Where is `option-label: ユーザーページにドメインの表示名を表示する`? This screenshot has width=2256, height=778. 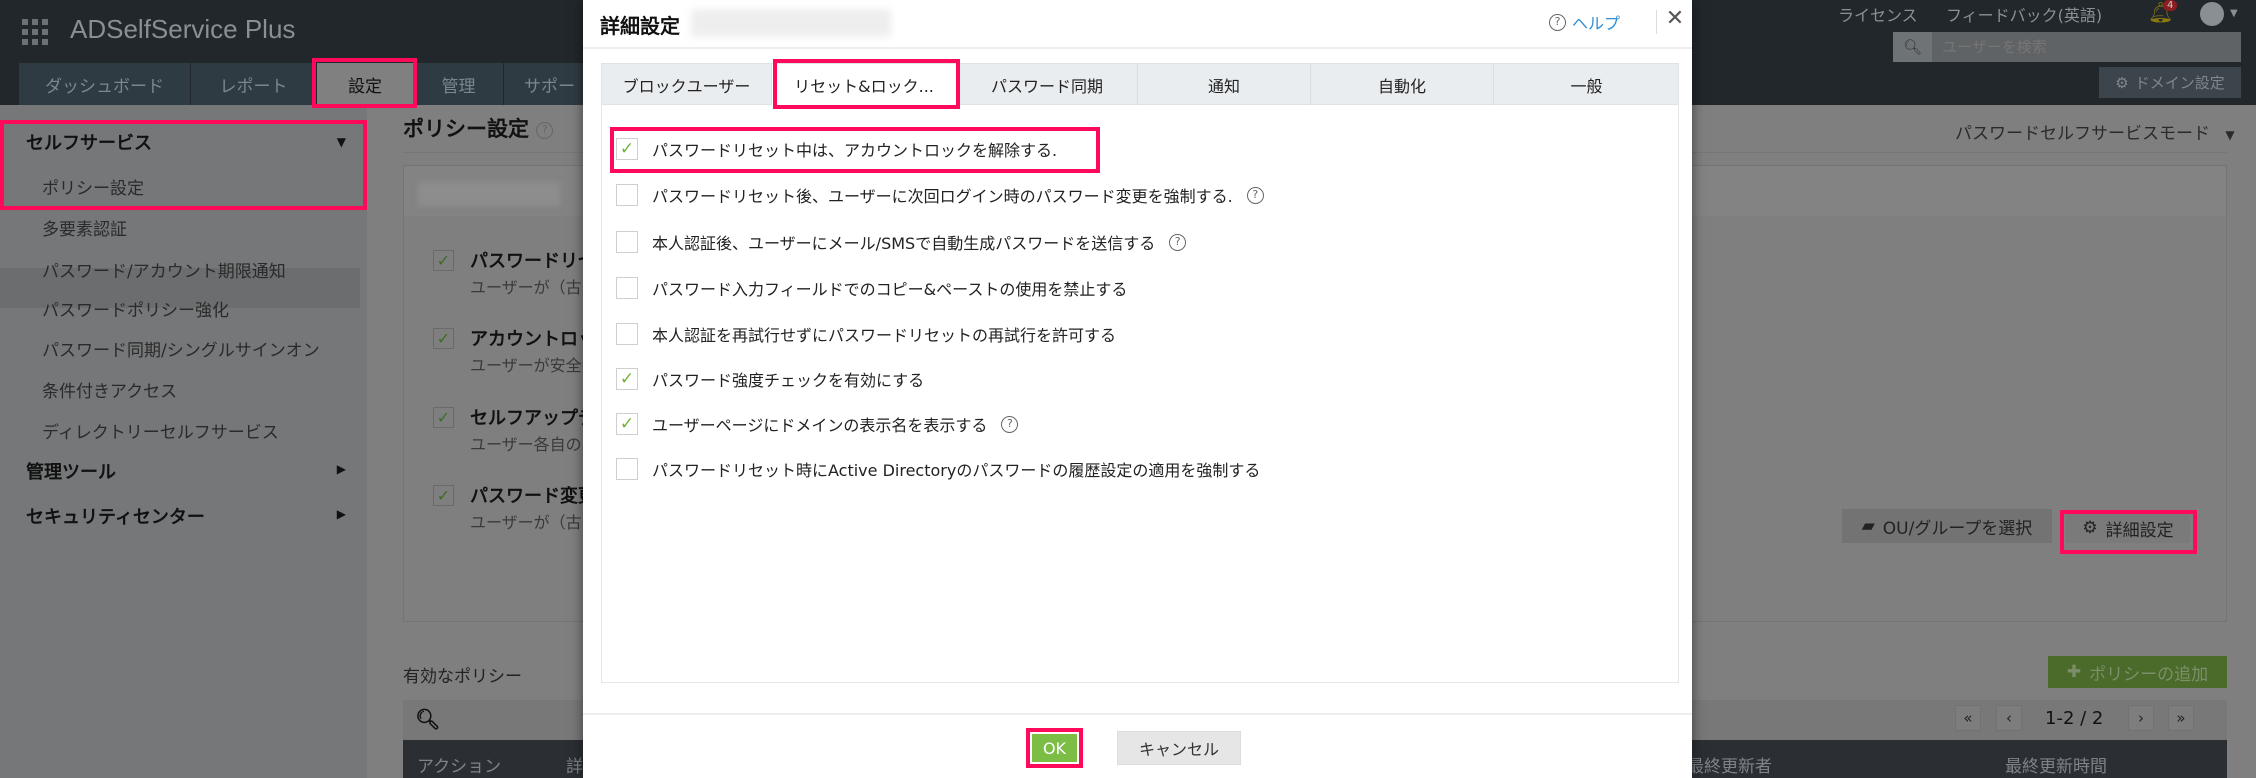
option-label: ユーザーページにドメインの表示名を表示する is located at coordinates (820, 425).